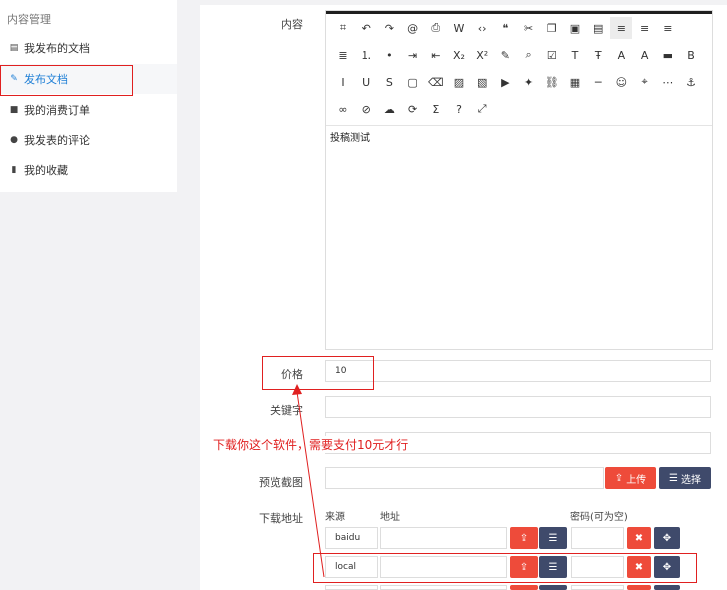  Describe the element at coordinates (668, 55) in the screenshot. I see `highlight-icon: ▬` at that location.